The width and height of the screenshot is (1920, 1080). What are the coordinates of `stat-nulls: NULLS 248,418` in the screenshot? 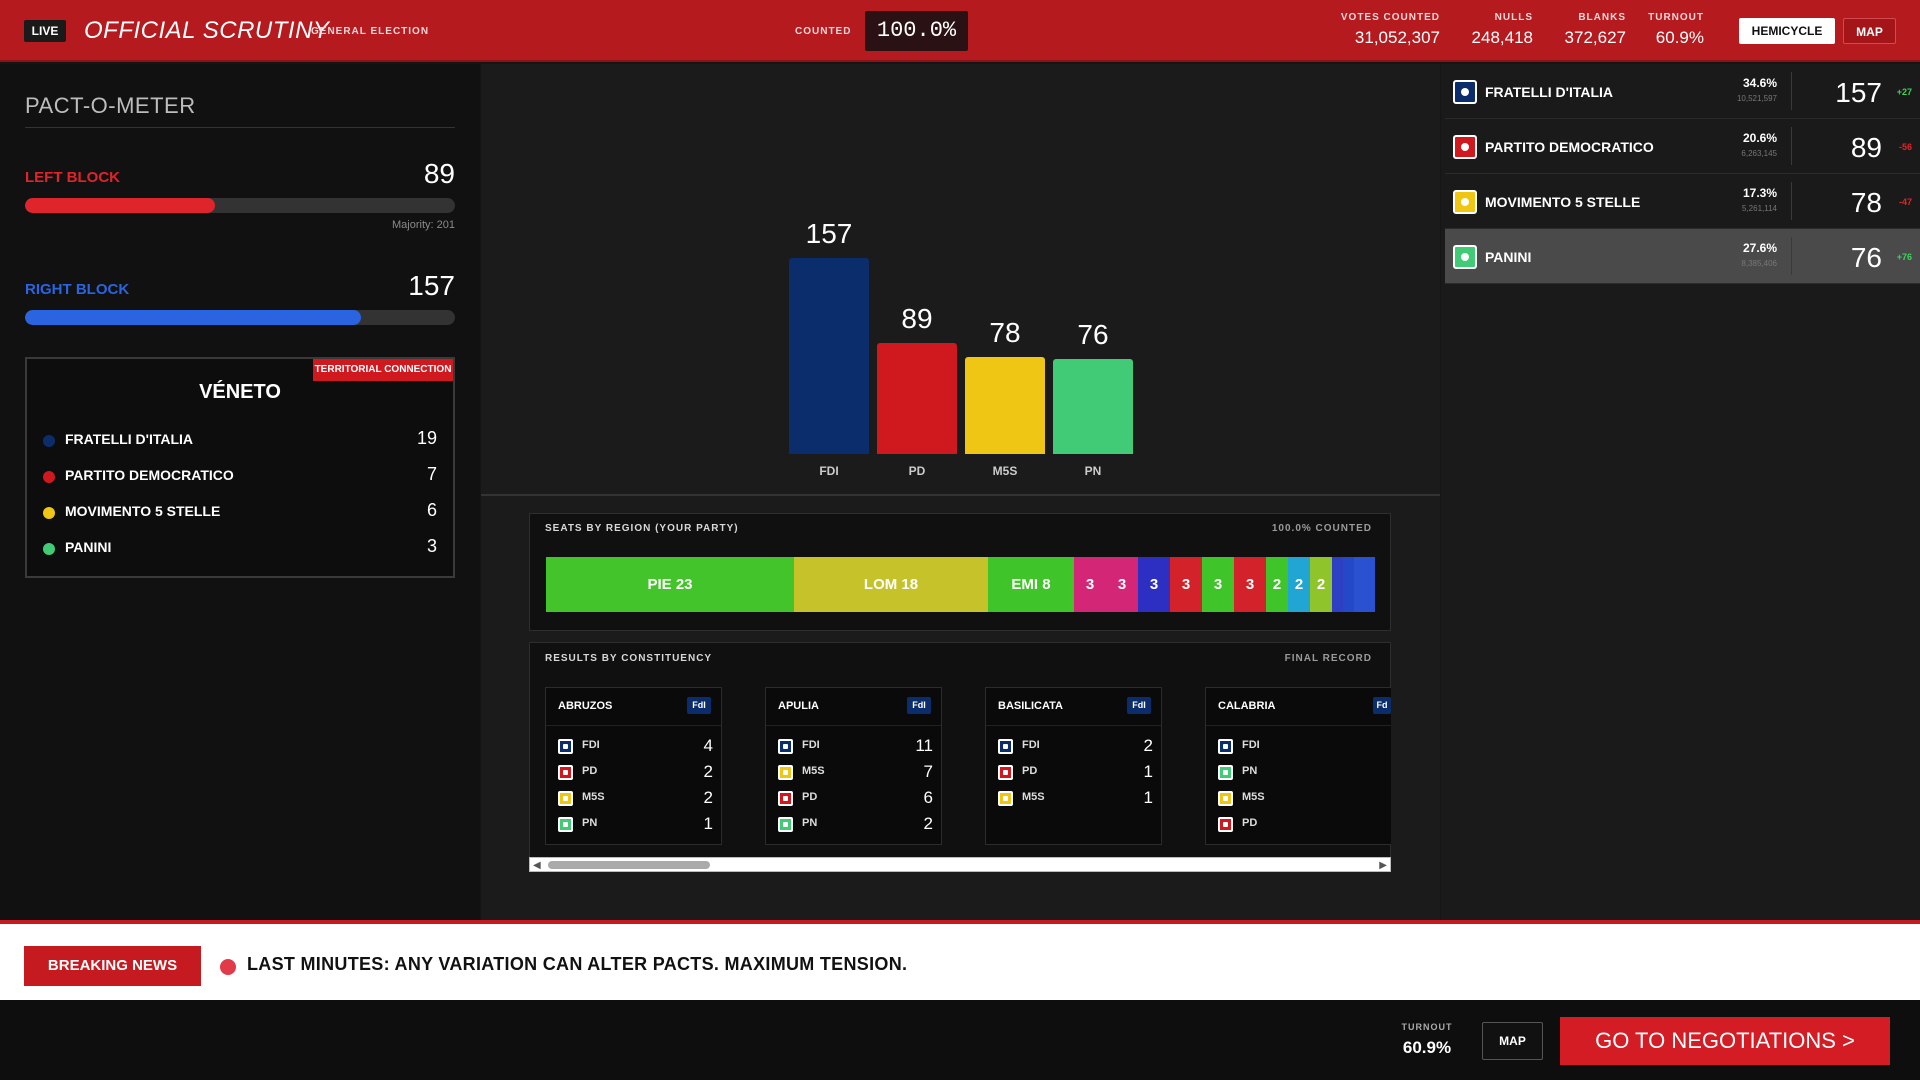 It's located at (1491, 30).